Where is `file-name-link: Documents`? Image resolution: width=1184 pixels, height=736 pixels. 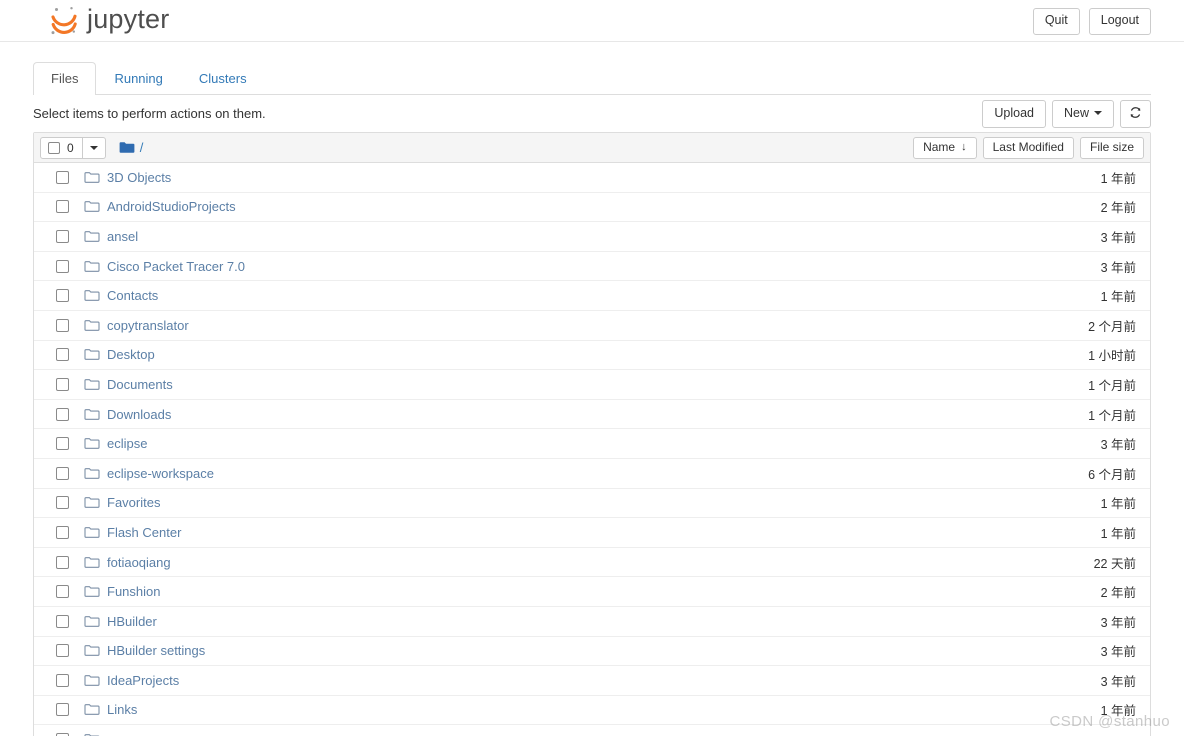
file-name-link: Documents is located at coordinates (140, 384).